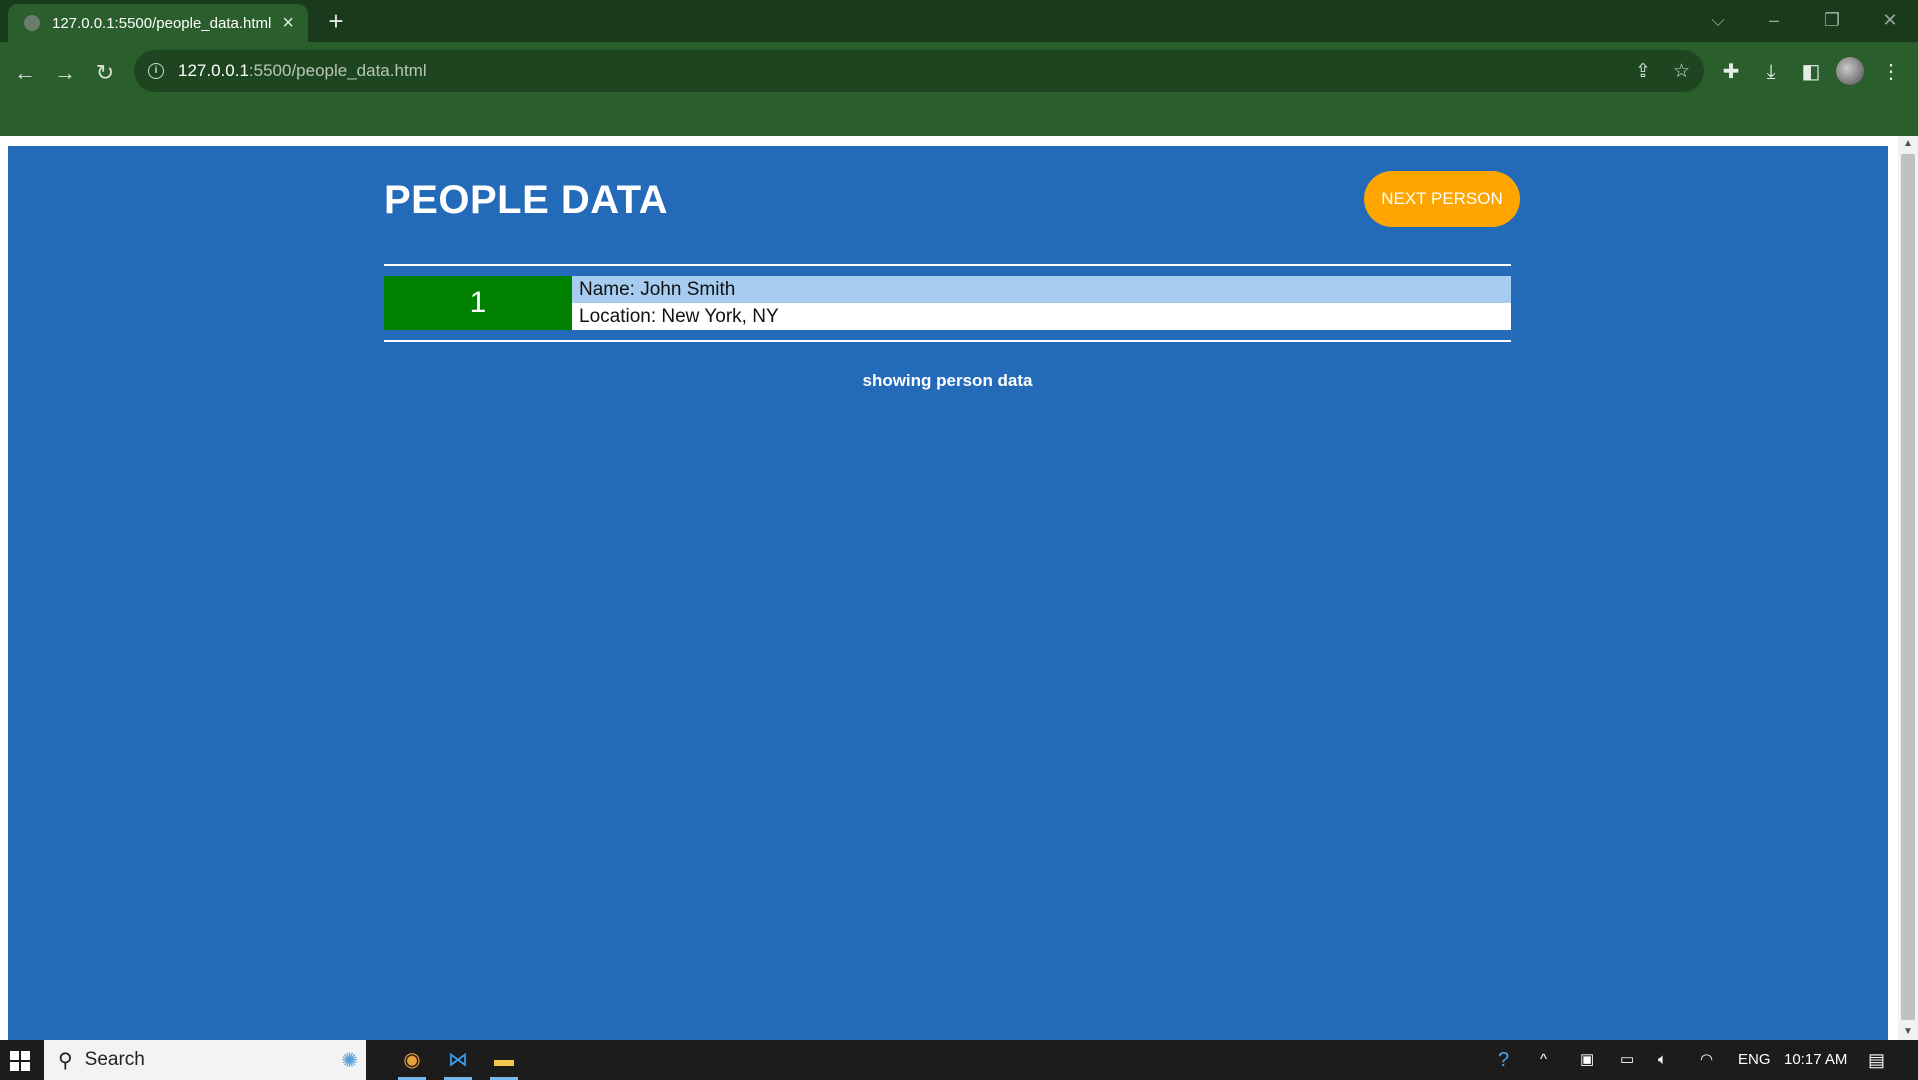  What do you see at coordinates (1681, 71) in the screenshot?
I see `bookmark-star-icon: ☆` at bounding box center [1681, 71].